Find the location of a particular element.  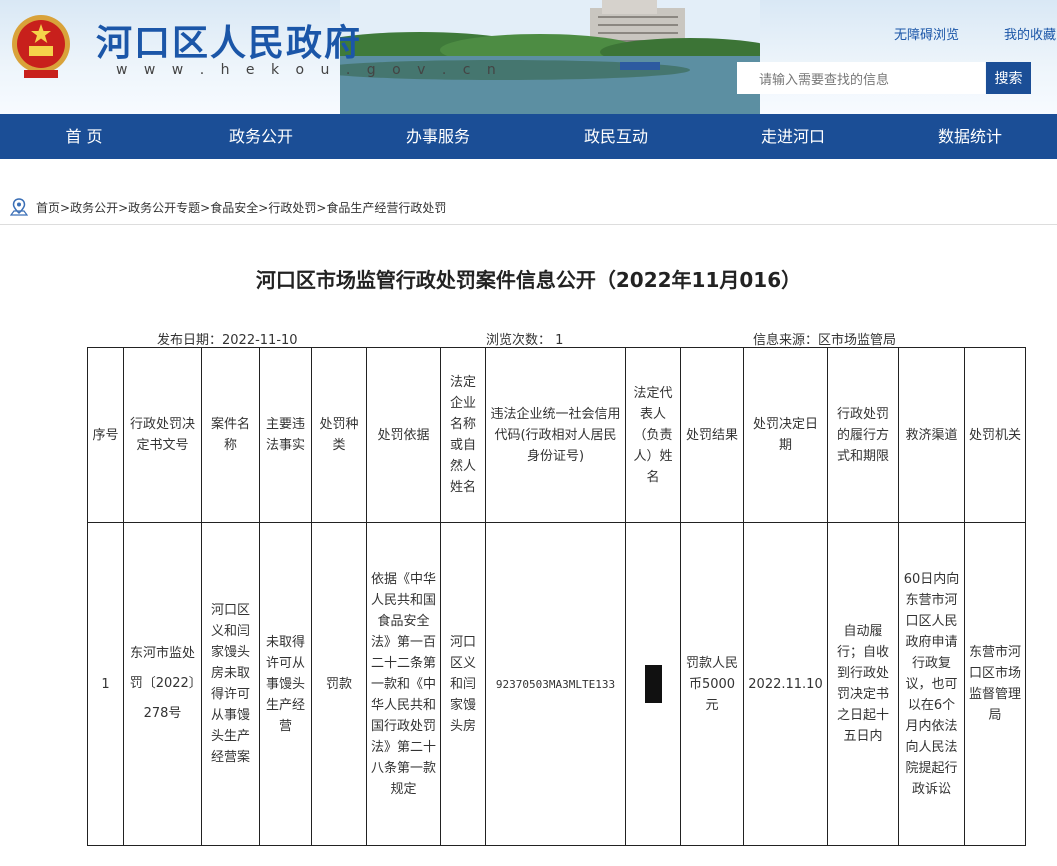

page-title: 河口区市场监管行政处罚案件信息公开（2022年11月016） is located at coordinates (528, 280).